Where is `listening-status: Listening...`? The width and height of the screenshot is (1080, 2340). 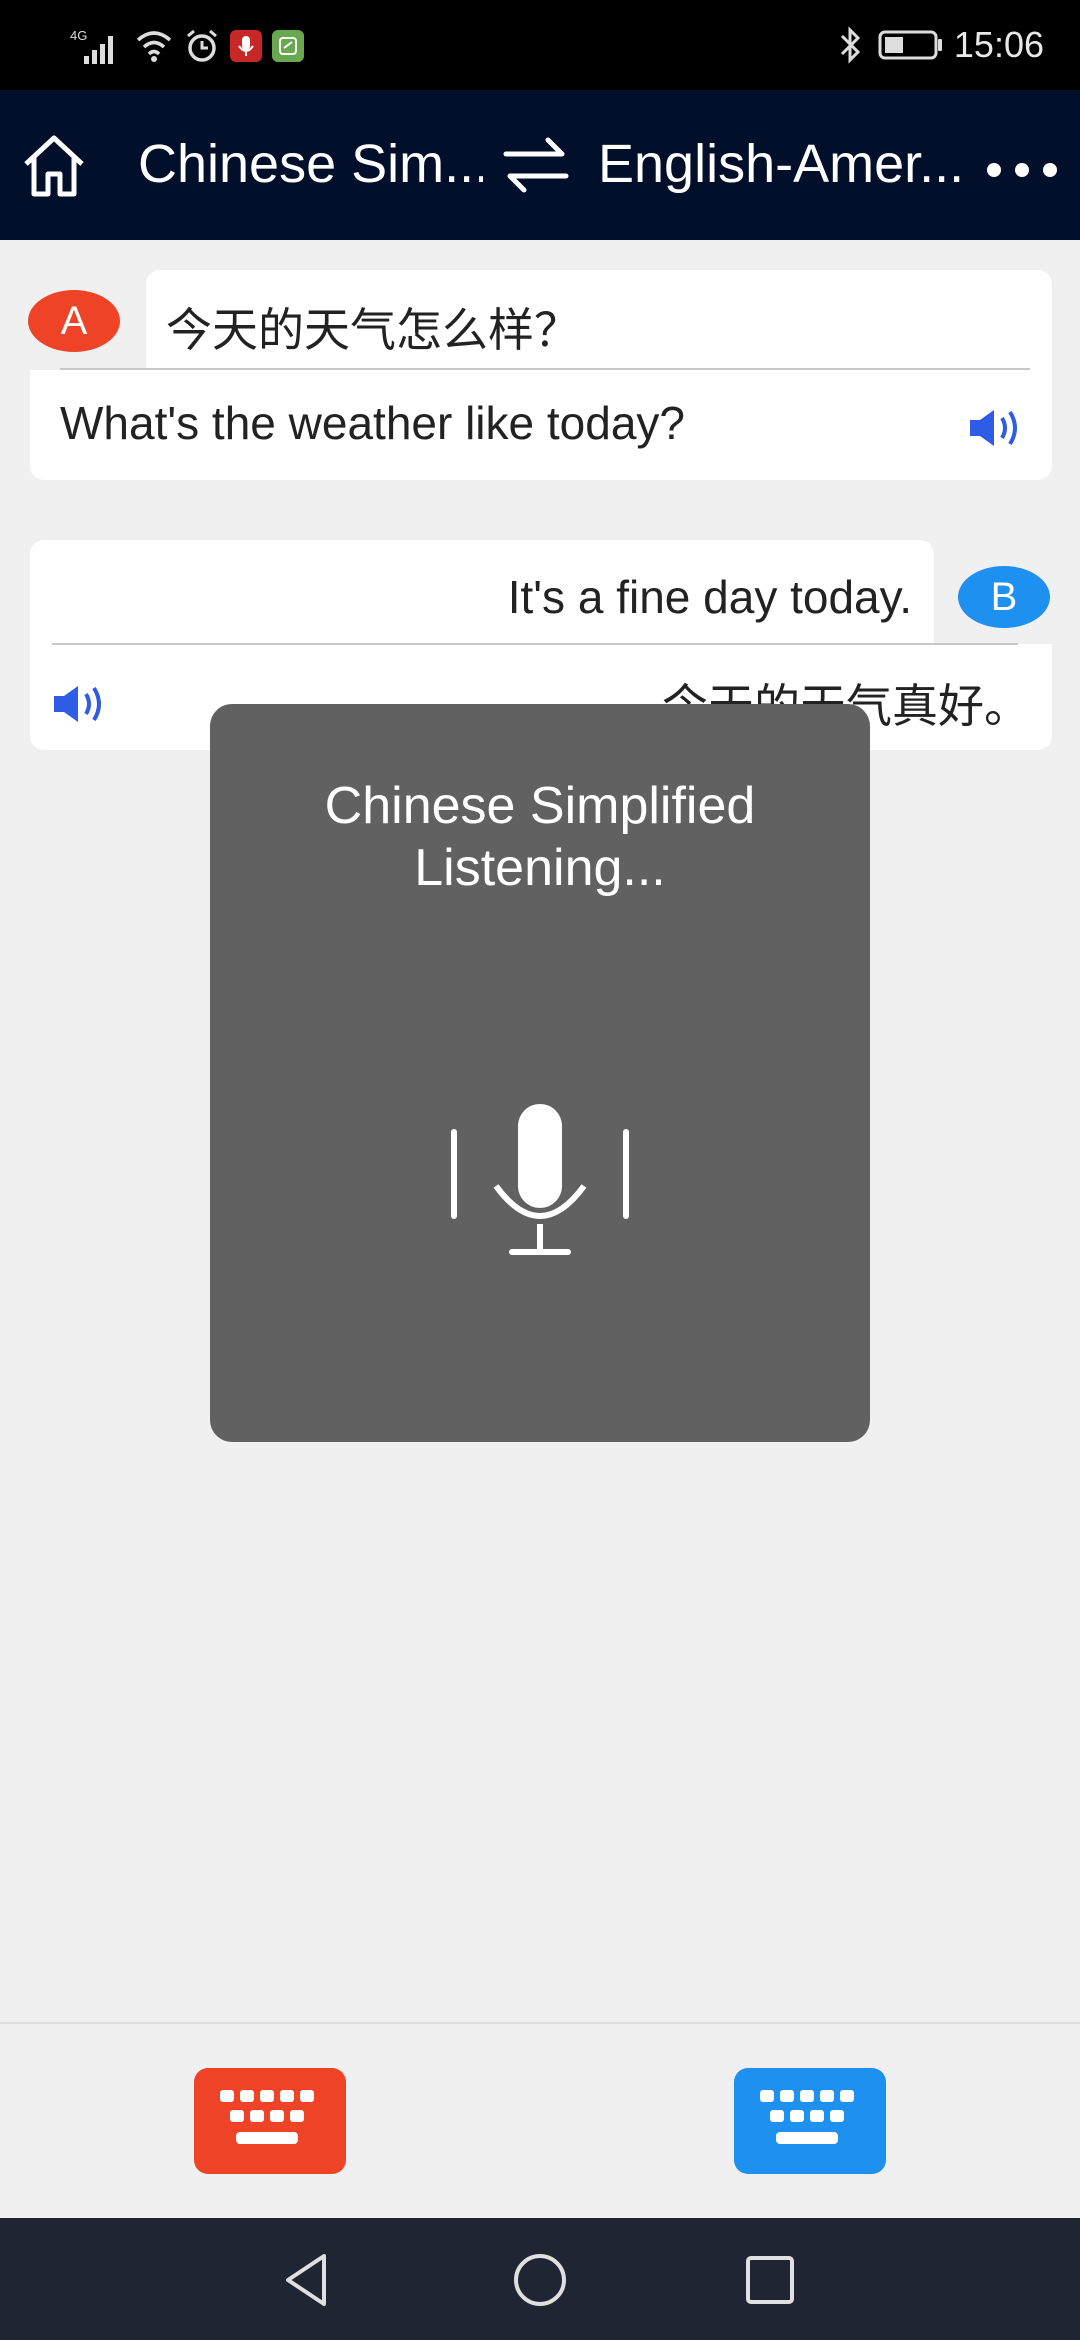 listening-status: Listening... is located at coordinates (540, 868).